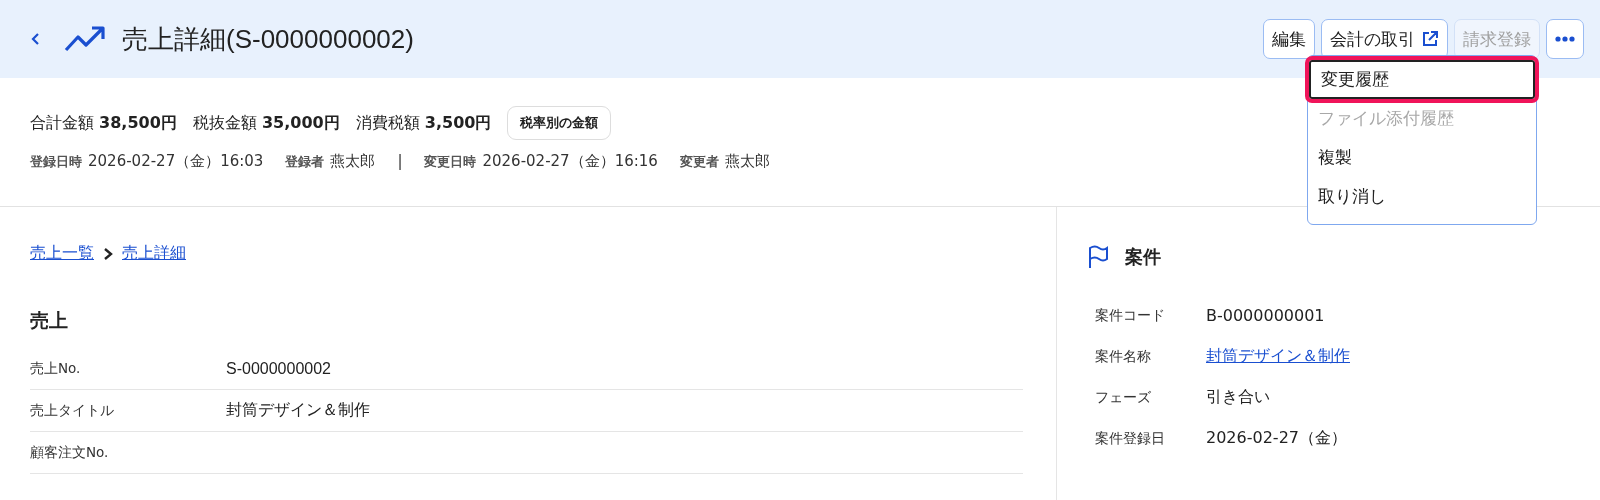 This screenshot has height=500, width=1600. What do you see at coordinates (1123, 356) in the screenshot?
I see `field-label: 案件名称` at bounding box center [1123, 356].